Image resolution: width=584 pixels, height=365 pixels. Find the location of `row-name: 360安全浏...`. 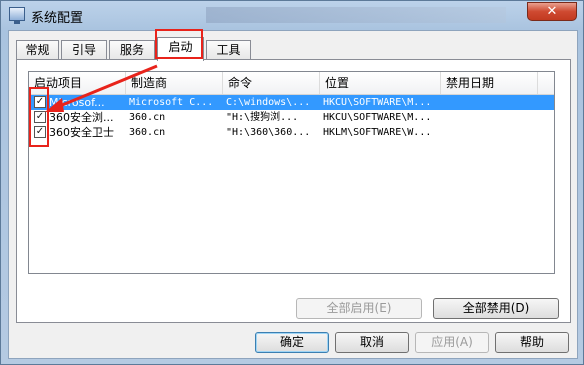

row-name: 360安全浏... is located at coordinates (81, 117).